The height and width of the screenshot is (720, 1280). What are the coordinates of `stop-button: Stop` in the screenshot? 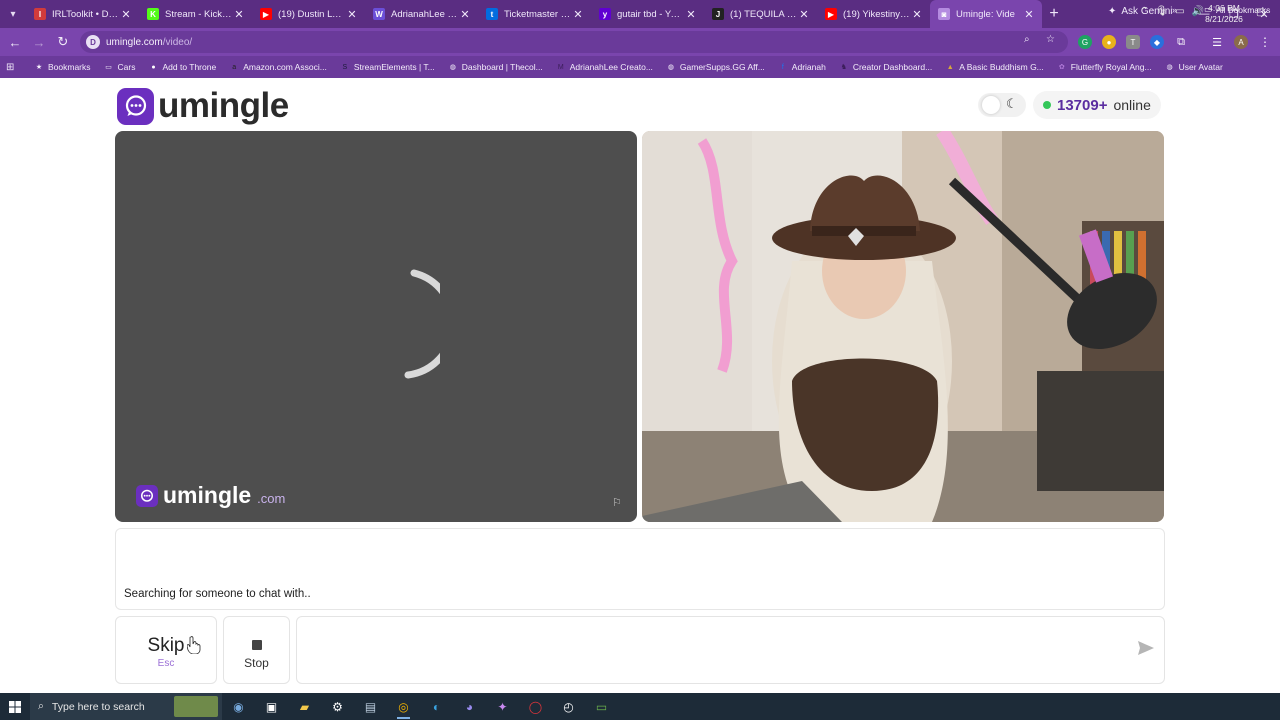 It's located at (256, 650).